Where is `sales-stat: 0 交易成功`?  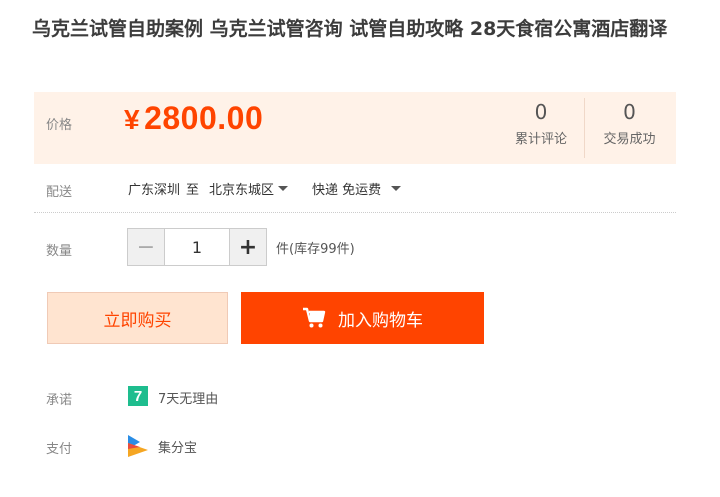 sales-stat: 0 交易成功 is located at coordinates (629, 128).